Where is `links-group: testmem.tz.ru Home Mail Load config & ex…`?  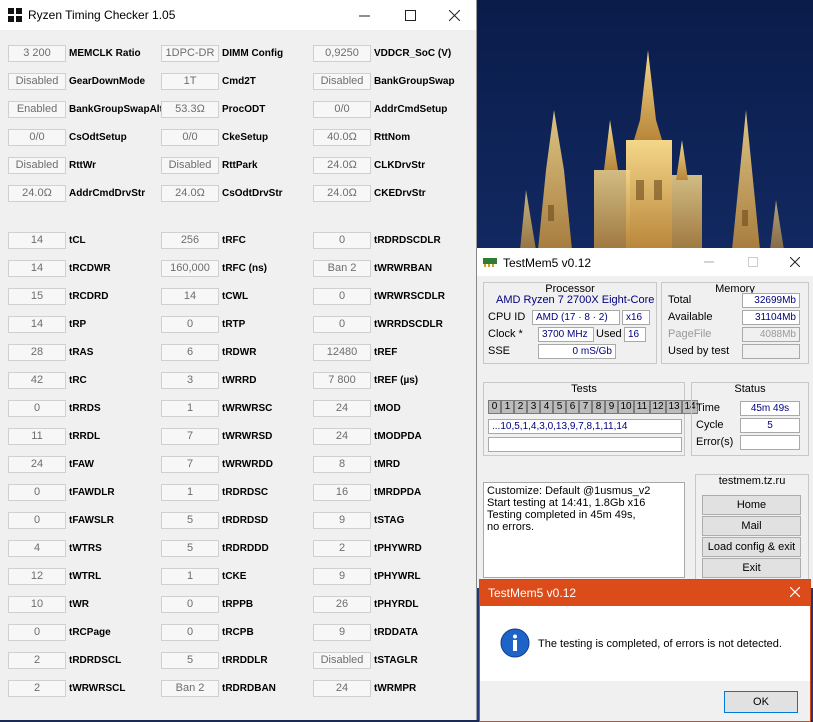 links-group: testmem.tz.ru Home Mail Load config & ex… is located at coordinates (752, 529).